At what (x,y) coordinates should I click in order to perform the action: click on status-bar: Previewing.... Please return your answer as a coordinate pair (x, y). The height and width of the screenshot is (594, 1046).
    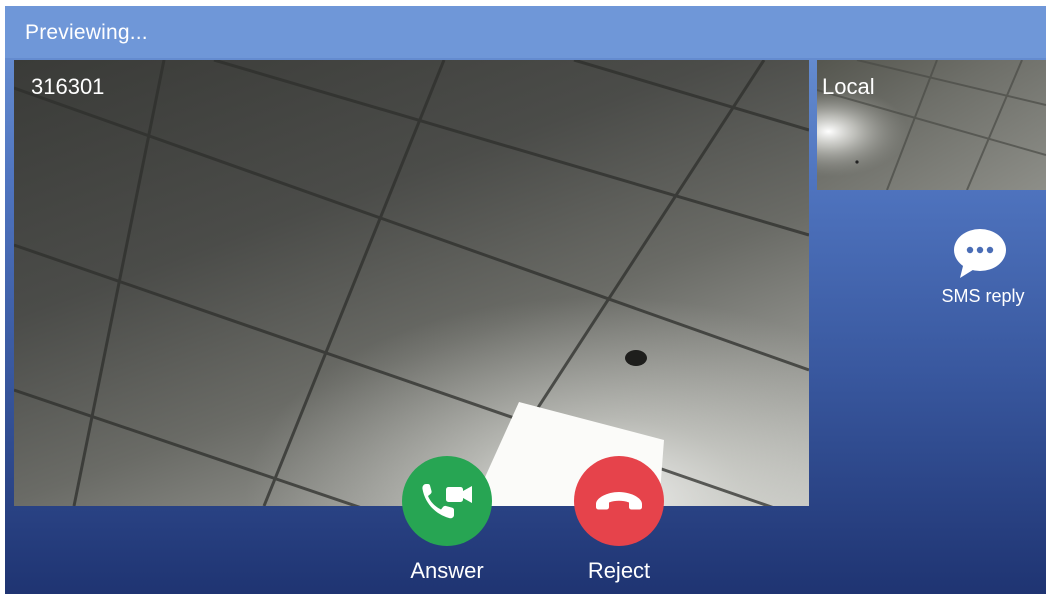
    Looking at the image, I should click on (525, 32).